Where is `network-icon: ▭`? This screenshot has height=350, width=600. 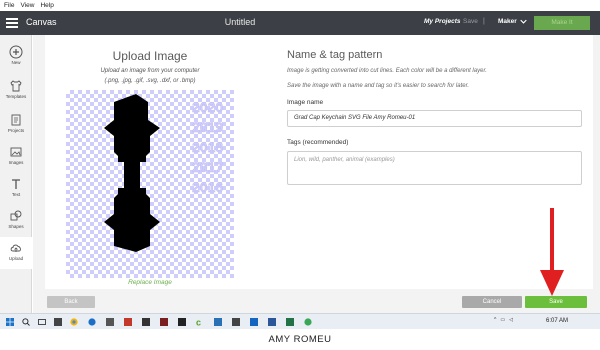 network-icon: ▭ is located at coordinates (502, 320).